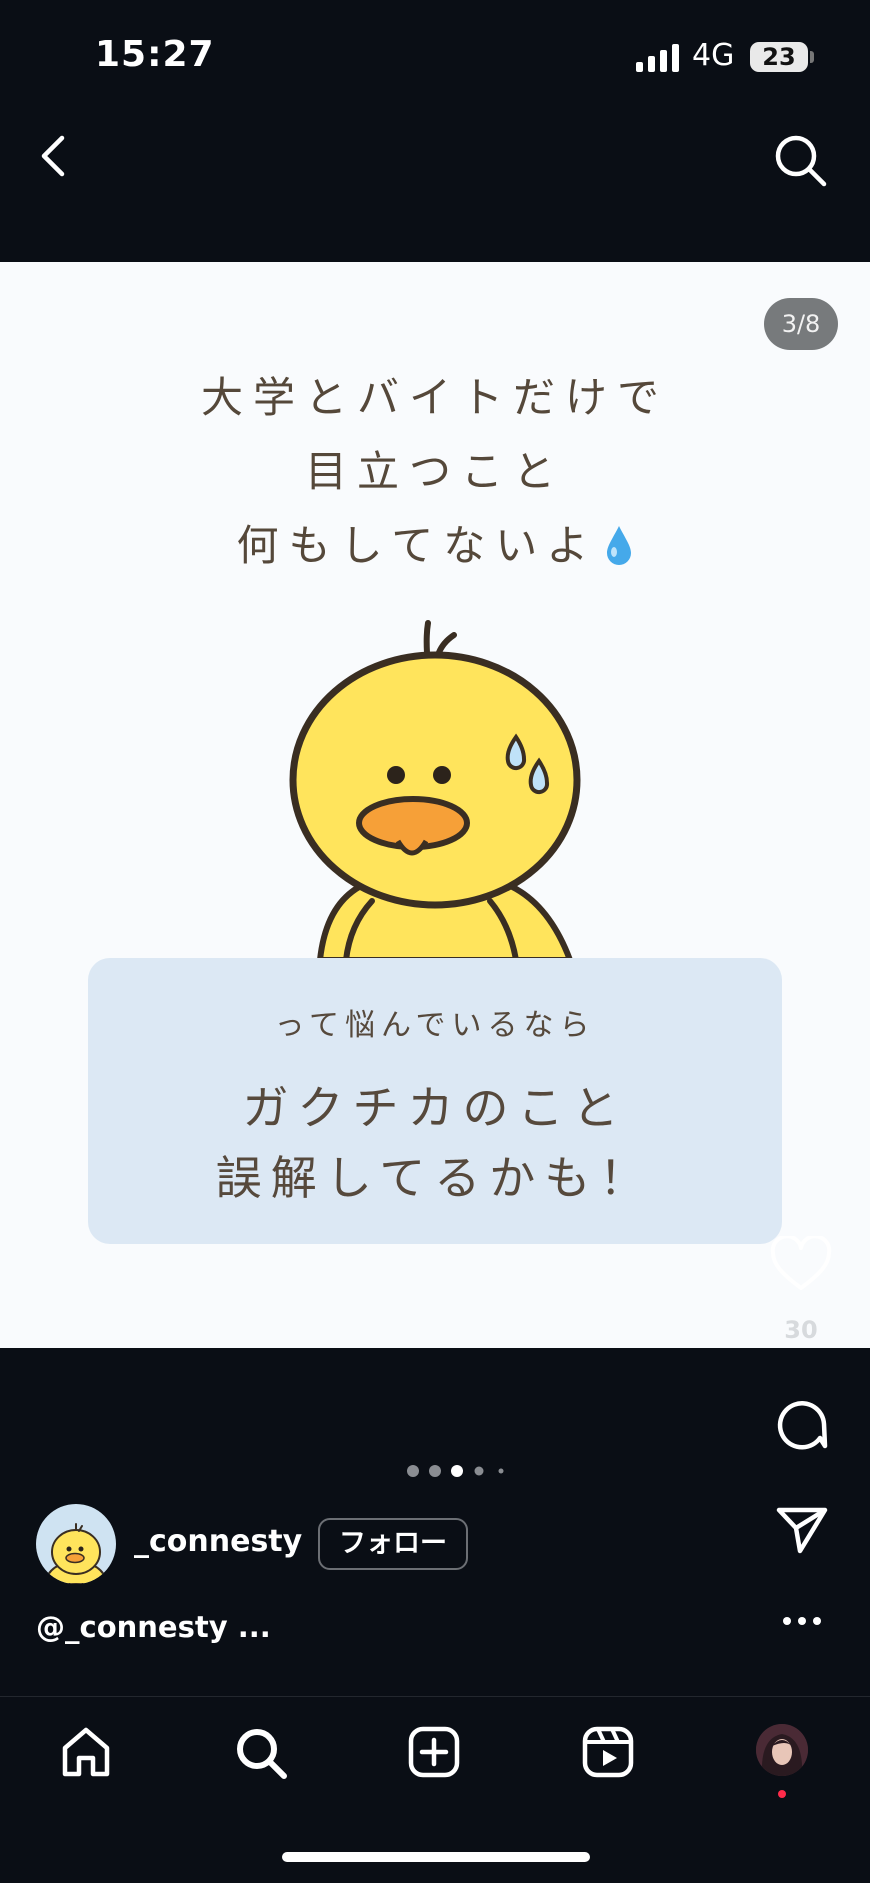  I want to click on search-icon, so click(800, 160).